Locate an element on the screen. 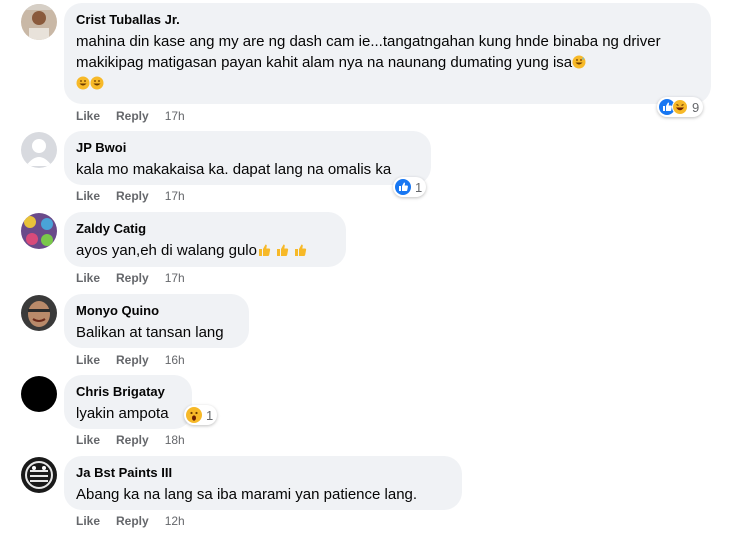 The width and height of the screenshot is (750, 536). comment-text: lyakin ampota is located at coordinates (122, 413).